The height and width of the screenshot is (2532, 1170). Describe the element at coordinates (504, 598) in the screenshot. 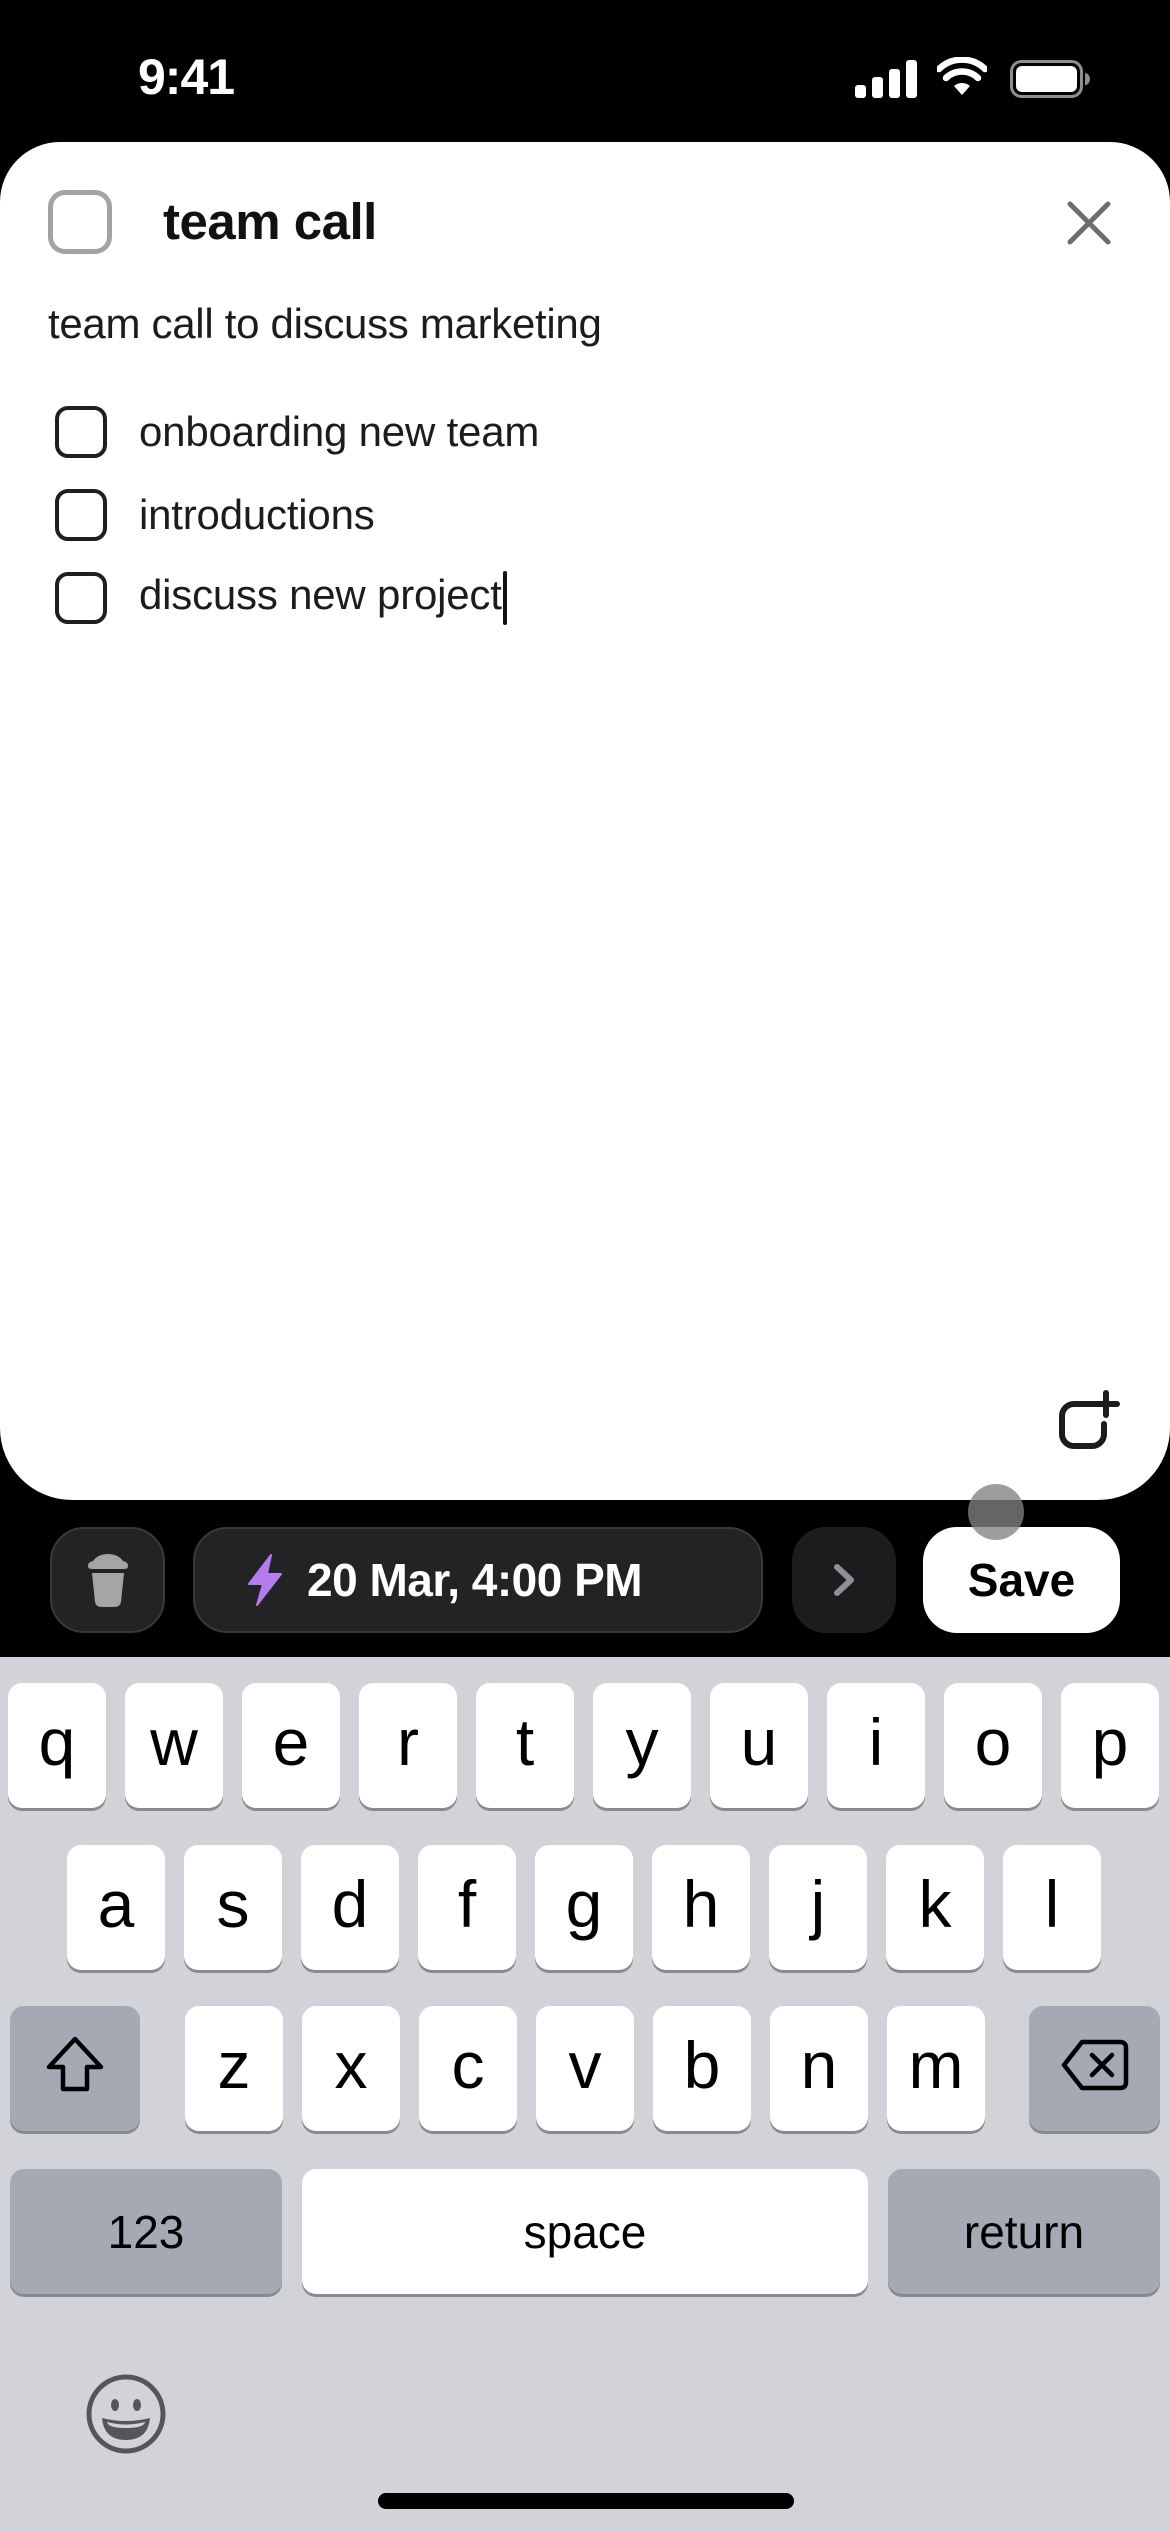

I see `text-cursor` at that location.